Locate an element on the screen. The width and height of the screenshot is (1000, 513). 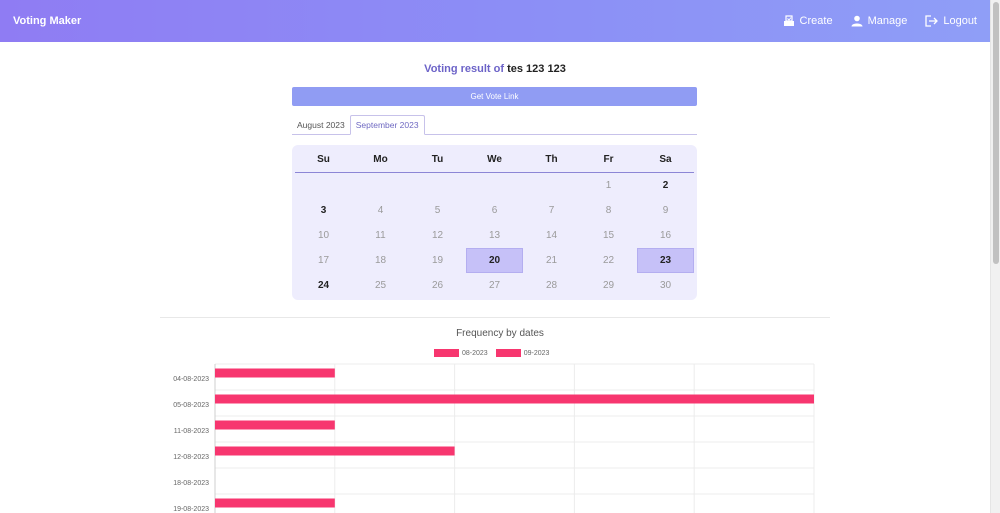
page-scrollbar is located at coordinates (995, 256).